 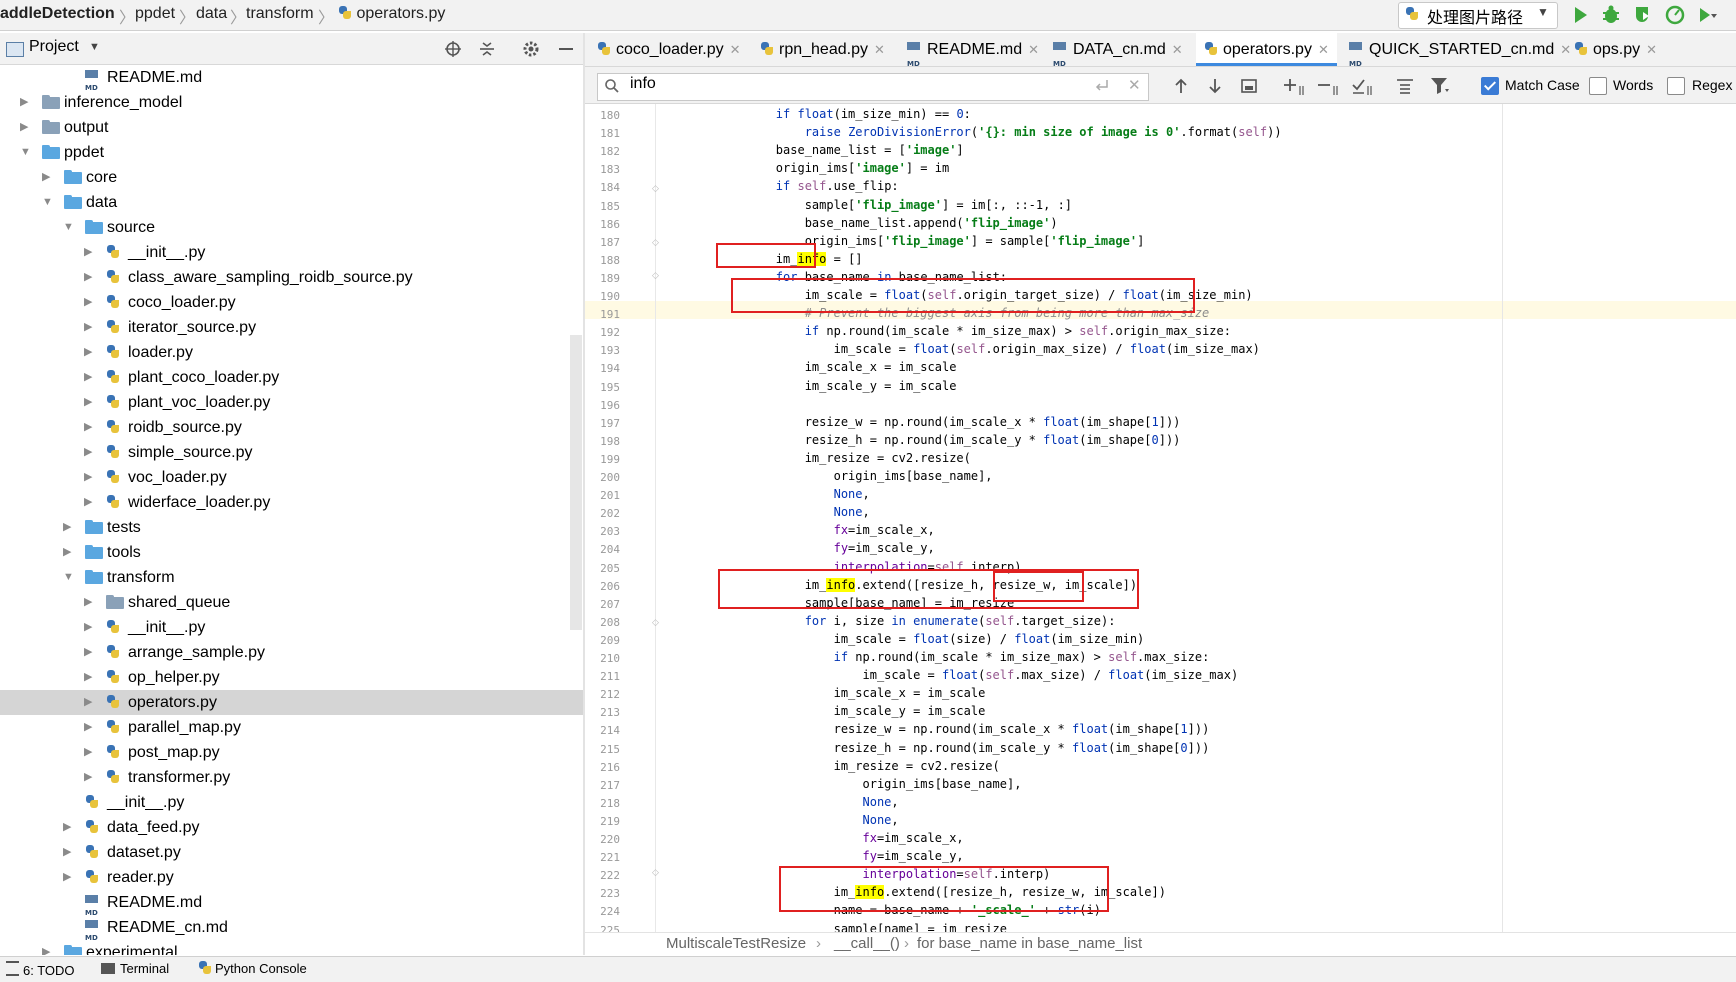 I want to click on locate-icon, so click(x=453, y=49).